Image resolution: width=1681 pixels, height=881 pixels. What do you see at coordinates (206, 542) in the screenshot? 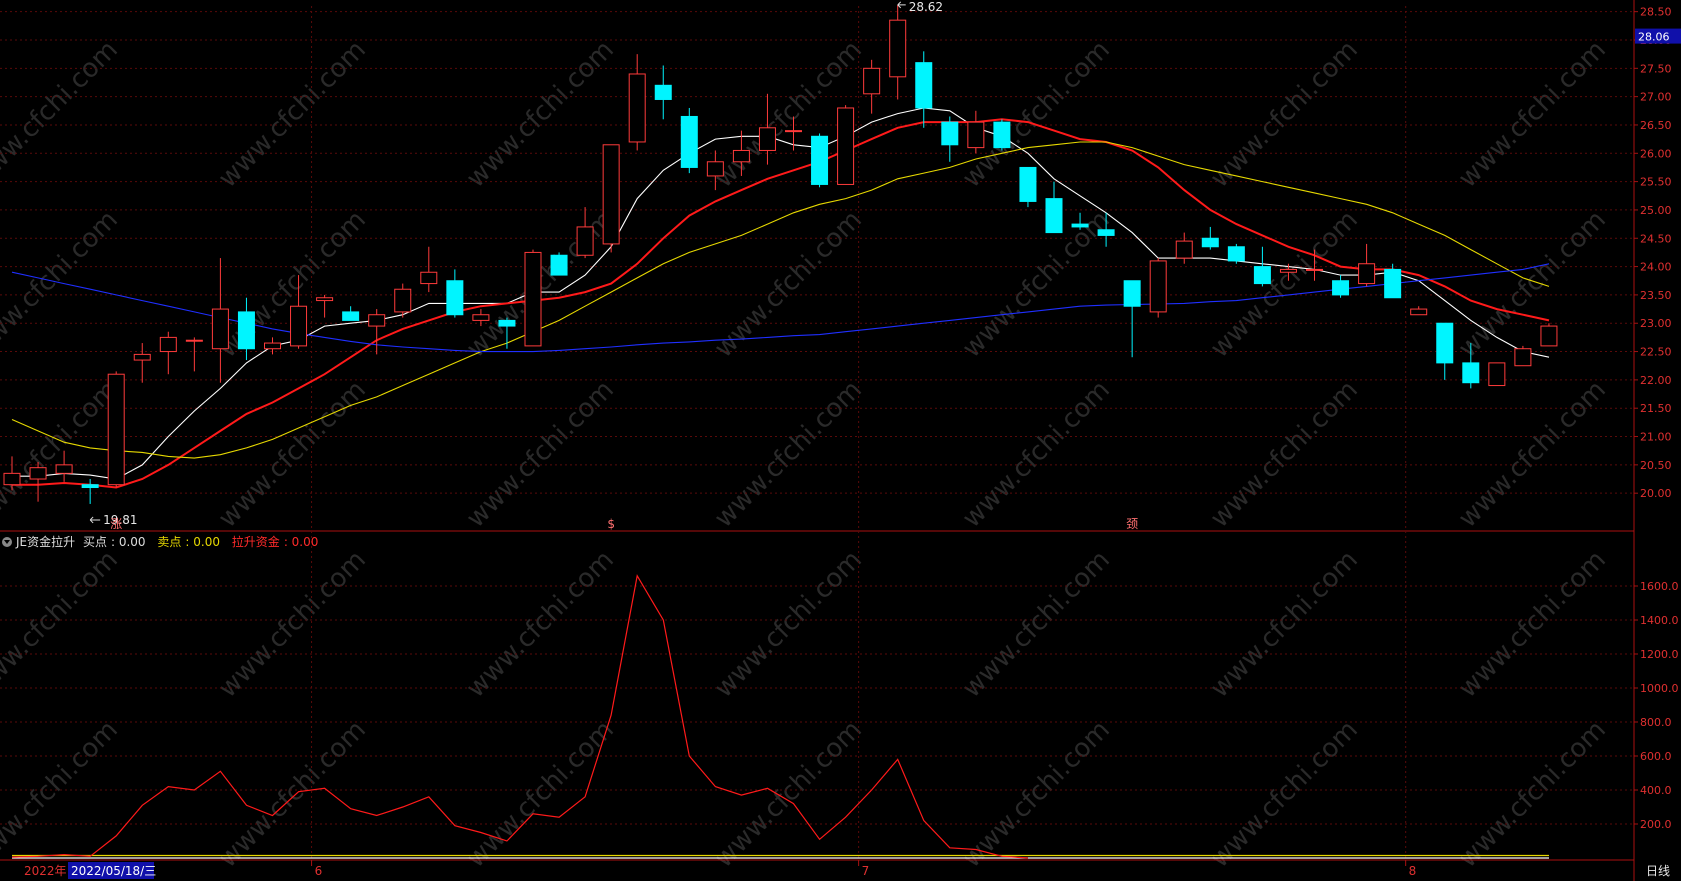
I see `sell-point-value: 0.00` at bounding box center [206, 542].